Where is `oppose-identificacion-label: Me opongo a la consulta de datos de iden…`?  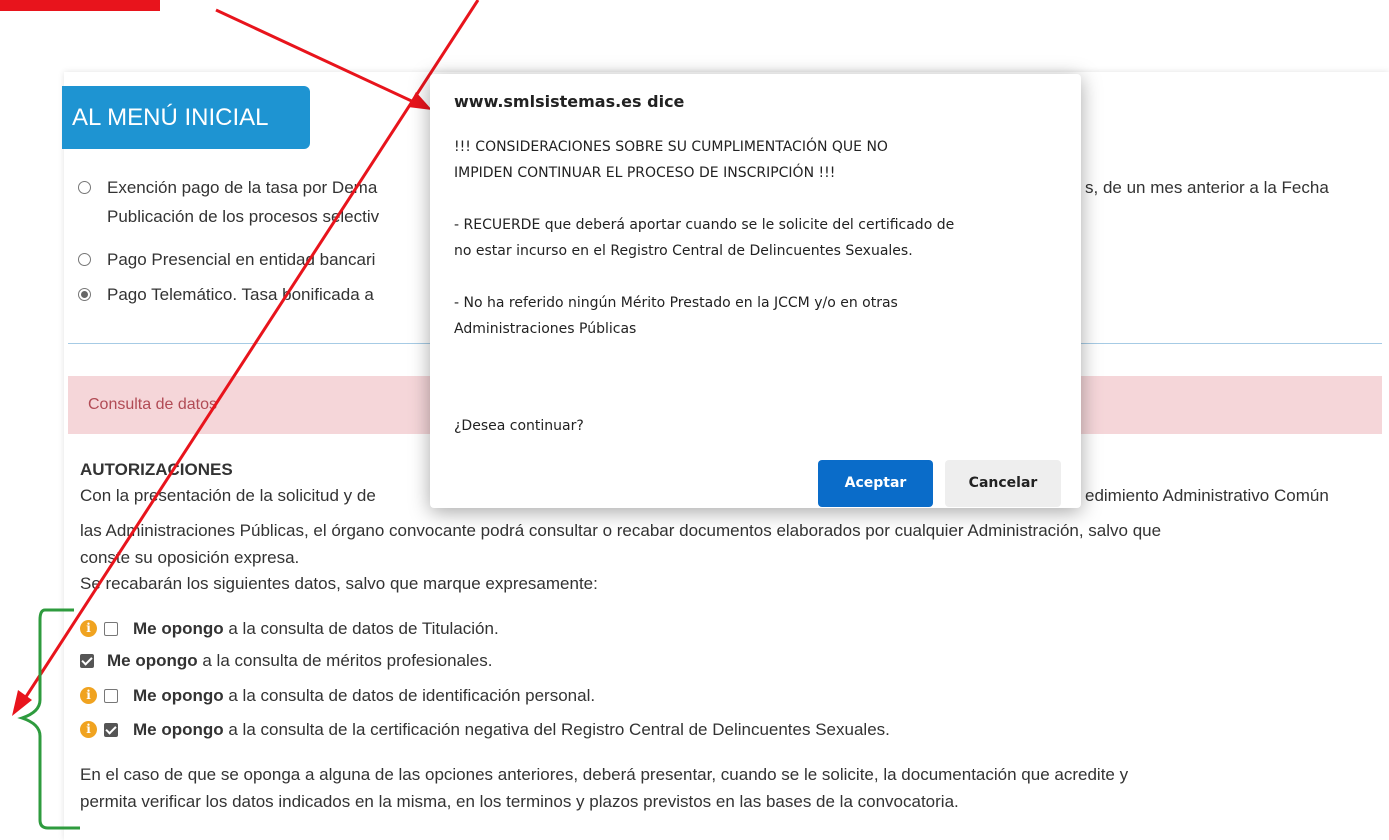
oppose-identificacion-label: Me opongo a la consulta de datos de iden… is located at coordinates (364, 695).